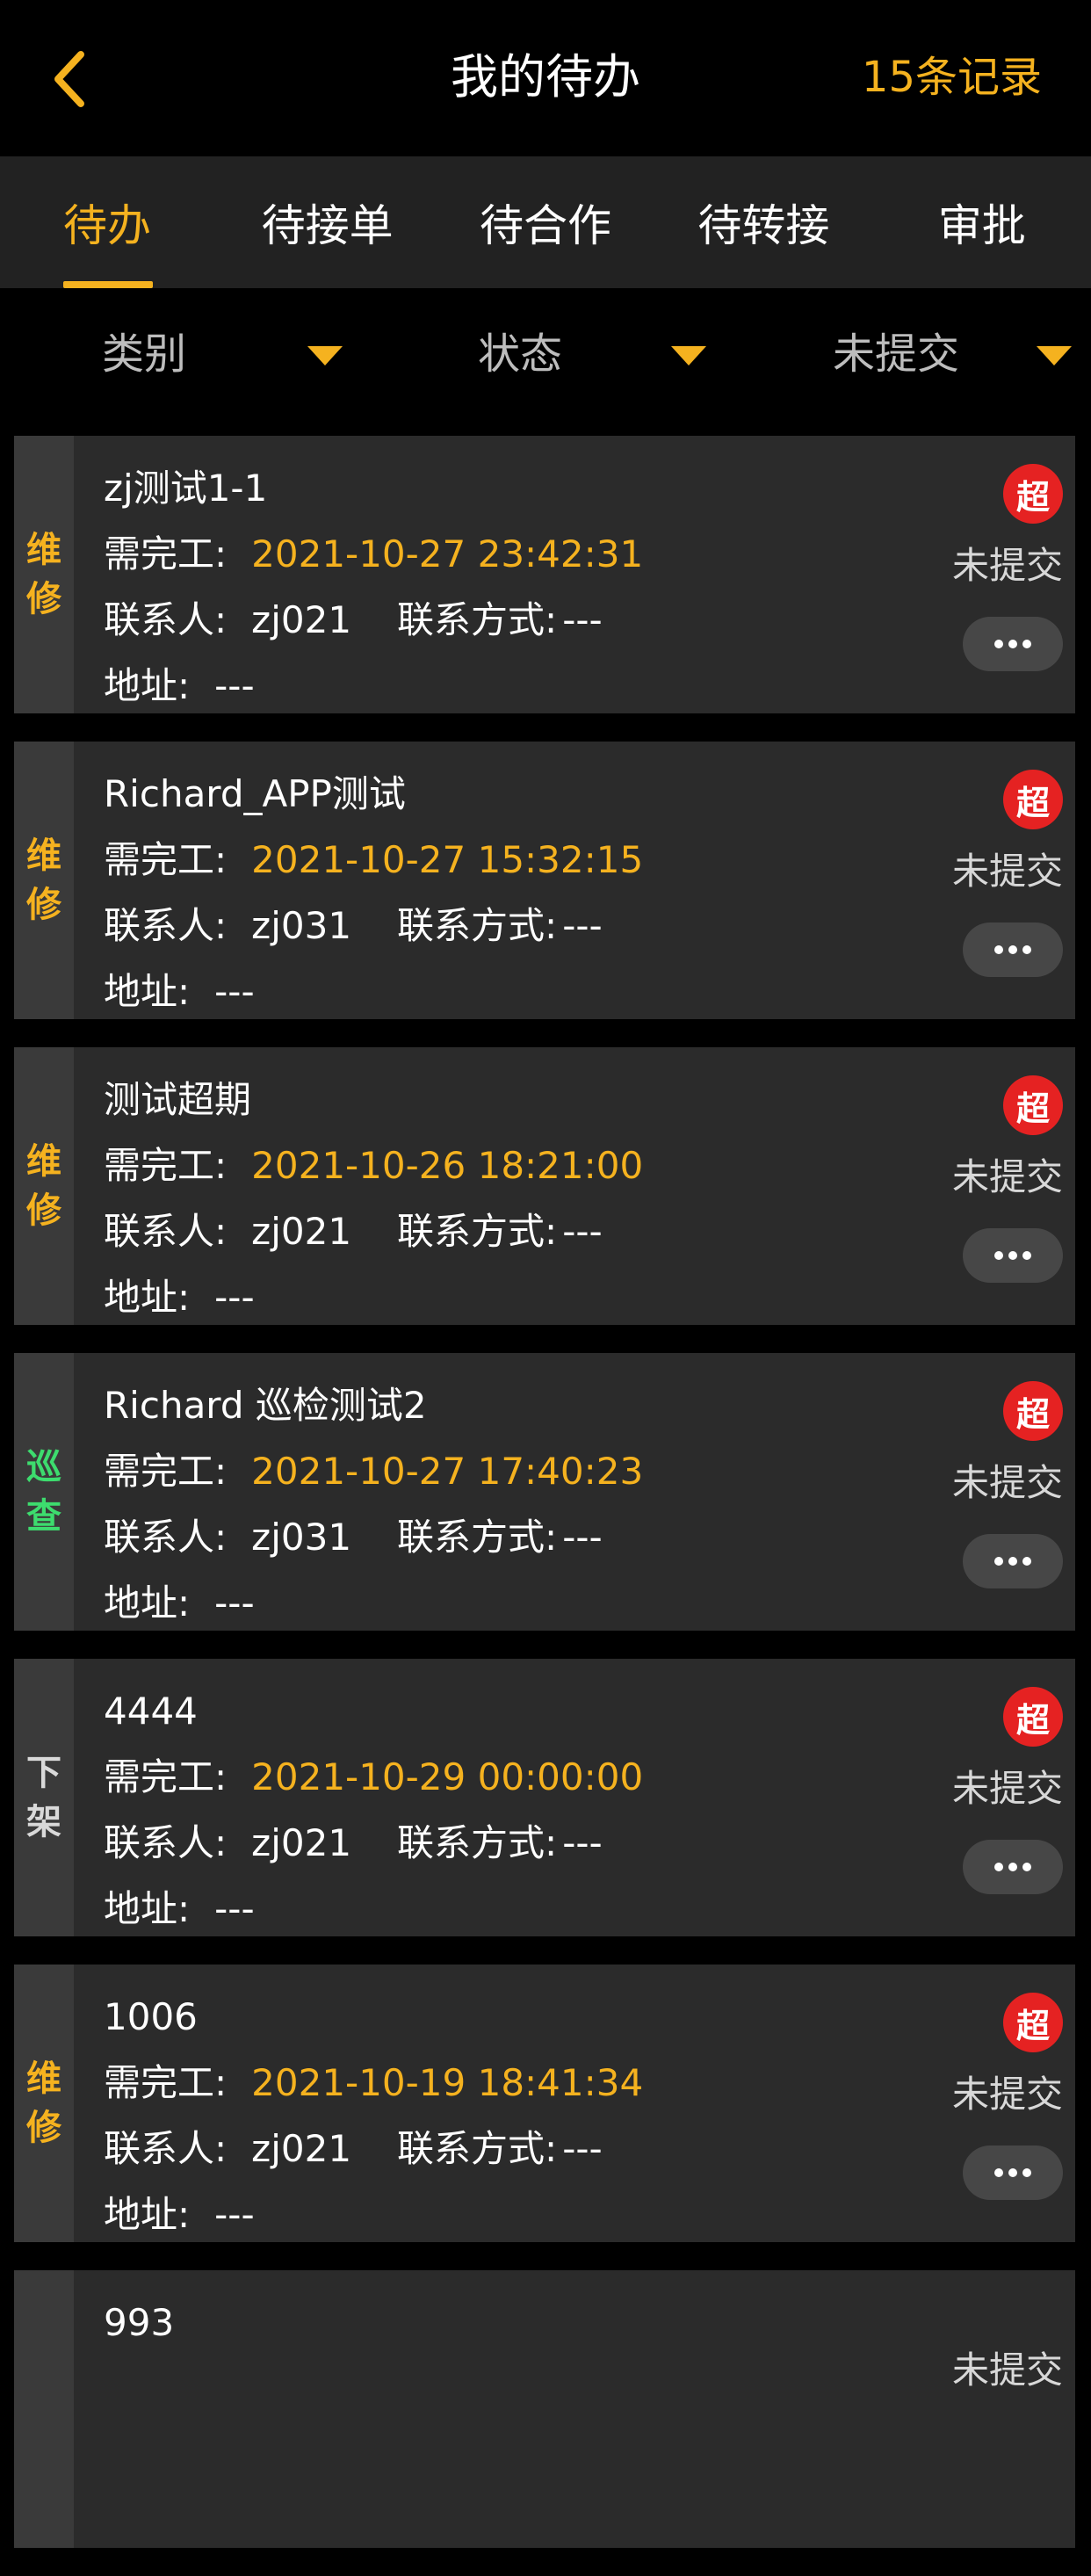 The width and height of the screenshot is (1091, 2576). What do you see at coordinates (545, 225) in the screenshot?
I see `tab-label: 待合作` at bounding box center [545, 225].